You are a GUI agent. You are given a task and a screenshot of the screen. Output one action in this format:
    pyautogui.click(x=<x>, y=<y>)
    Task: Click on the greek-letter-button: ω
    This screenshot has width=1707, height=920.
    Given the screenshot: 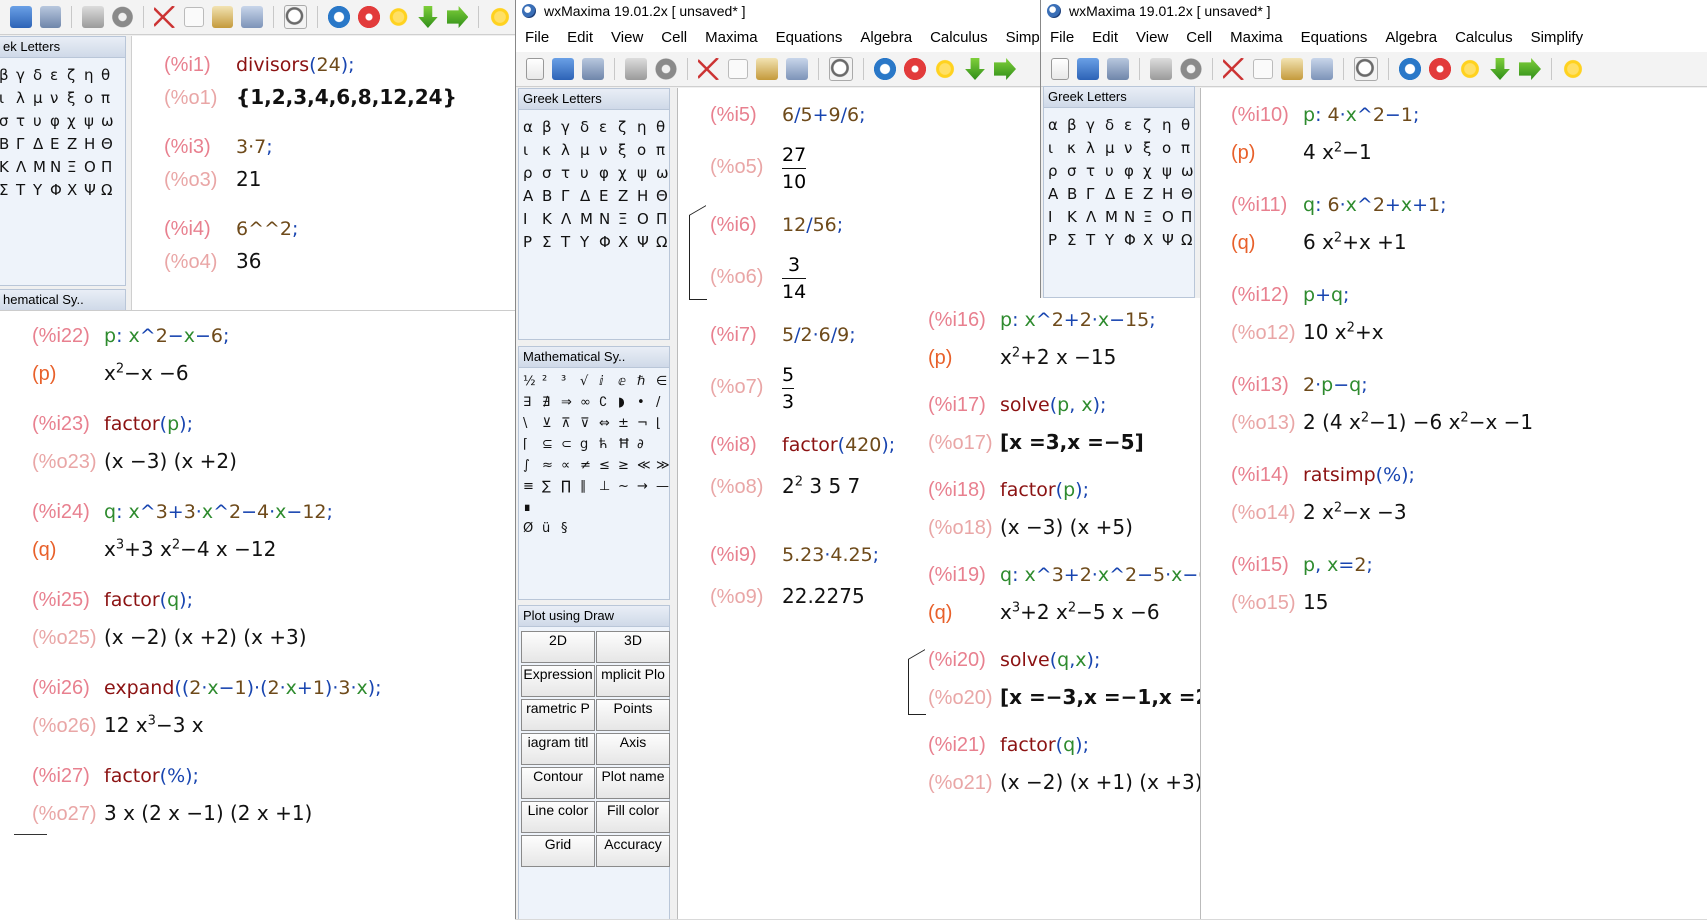 What is the action you would take?
    pyautogui.click(x=1190, y=171)
    